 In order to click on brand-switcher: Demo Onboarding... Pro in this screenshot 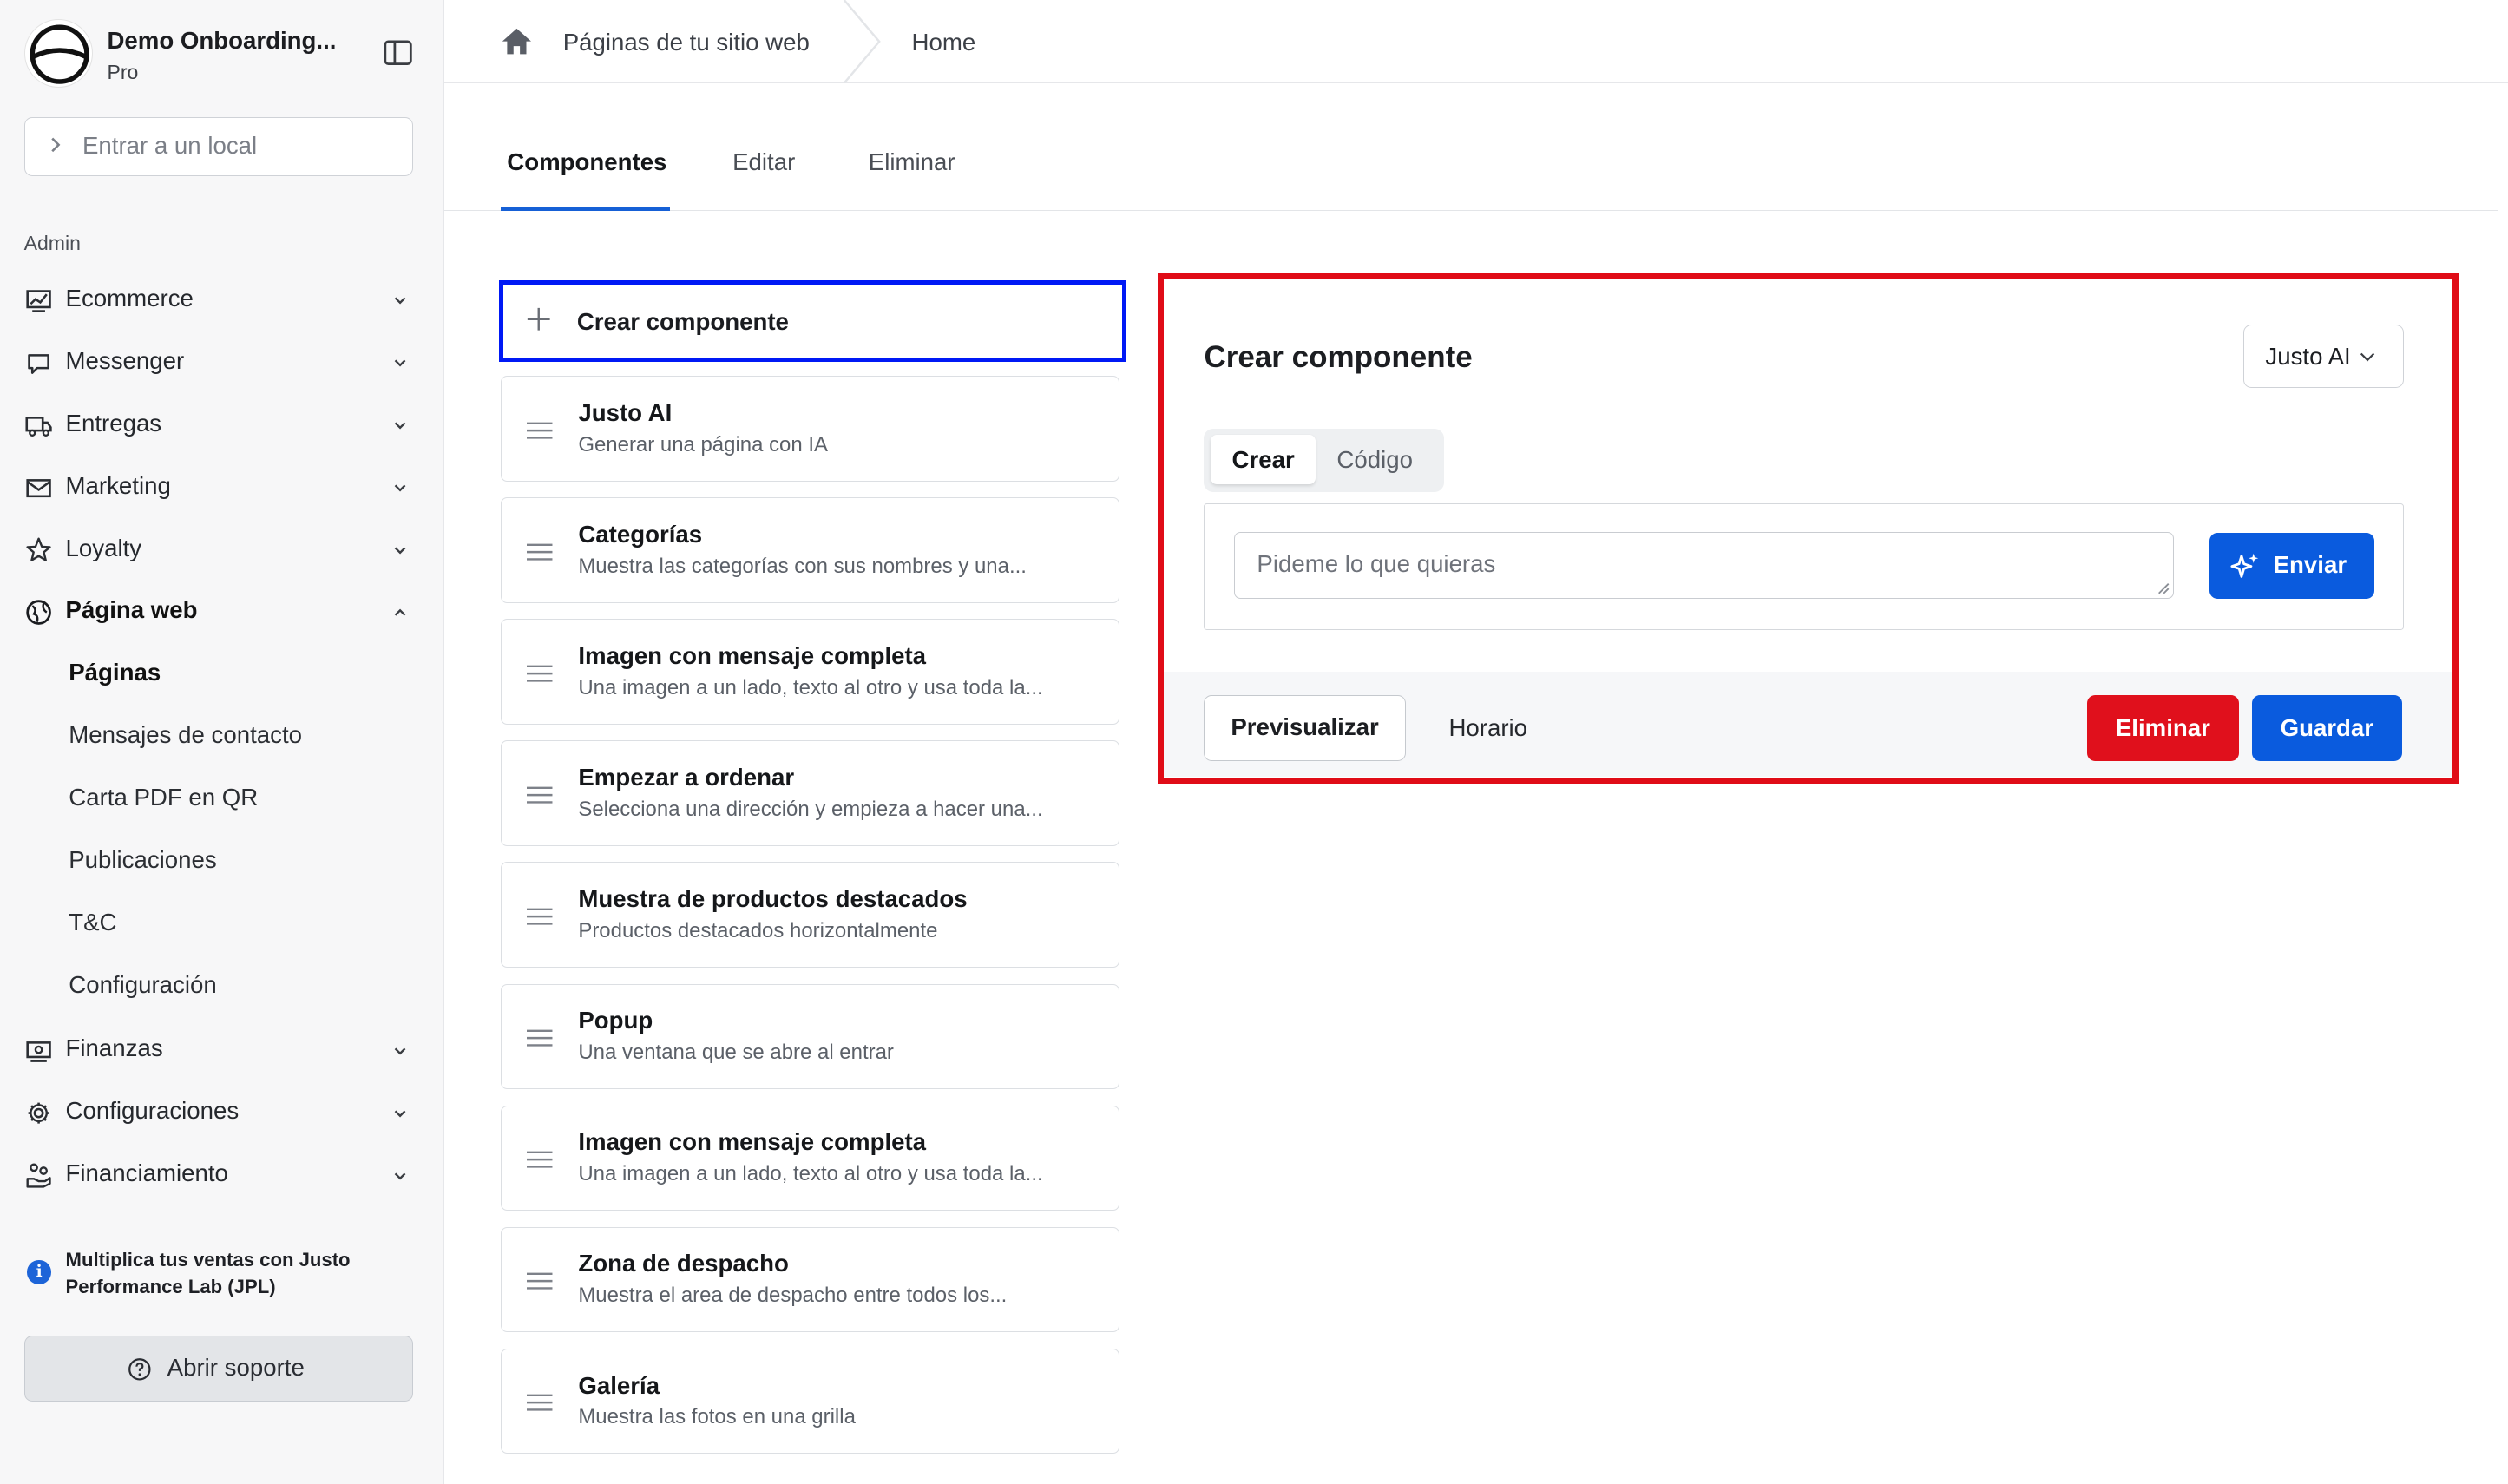, I will do `click(231, 54)`.